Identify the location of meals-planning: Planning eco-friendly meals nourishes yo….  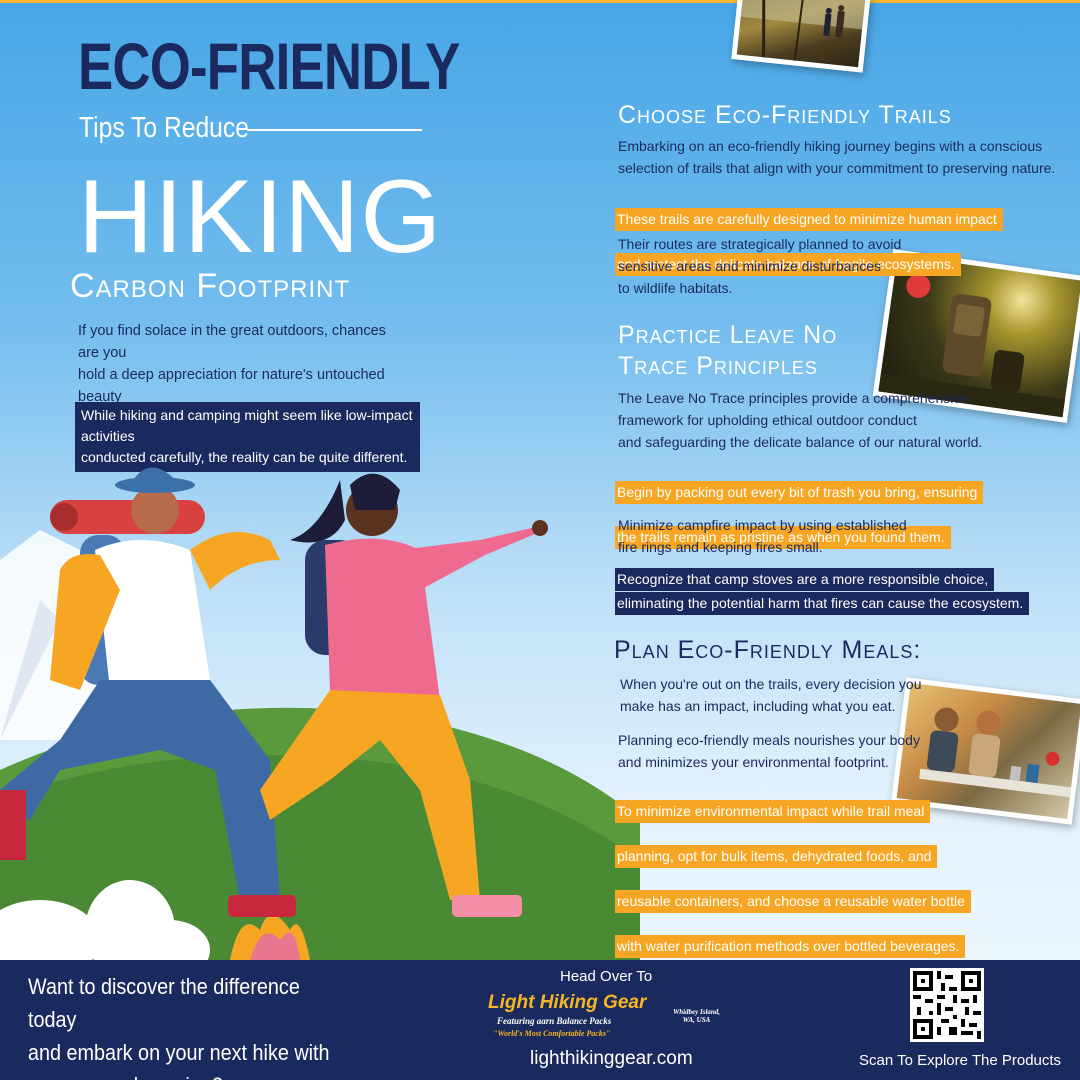
(769, 751).